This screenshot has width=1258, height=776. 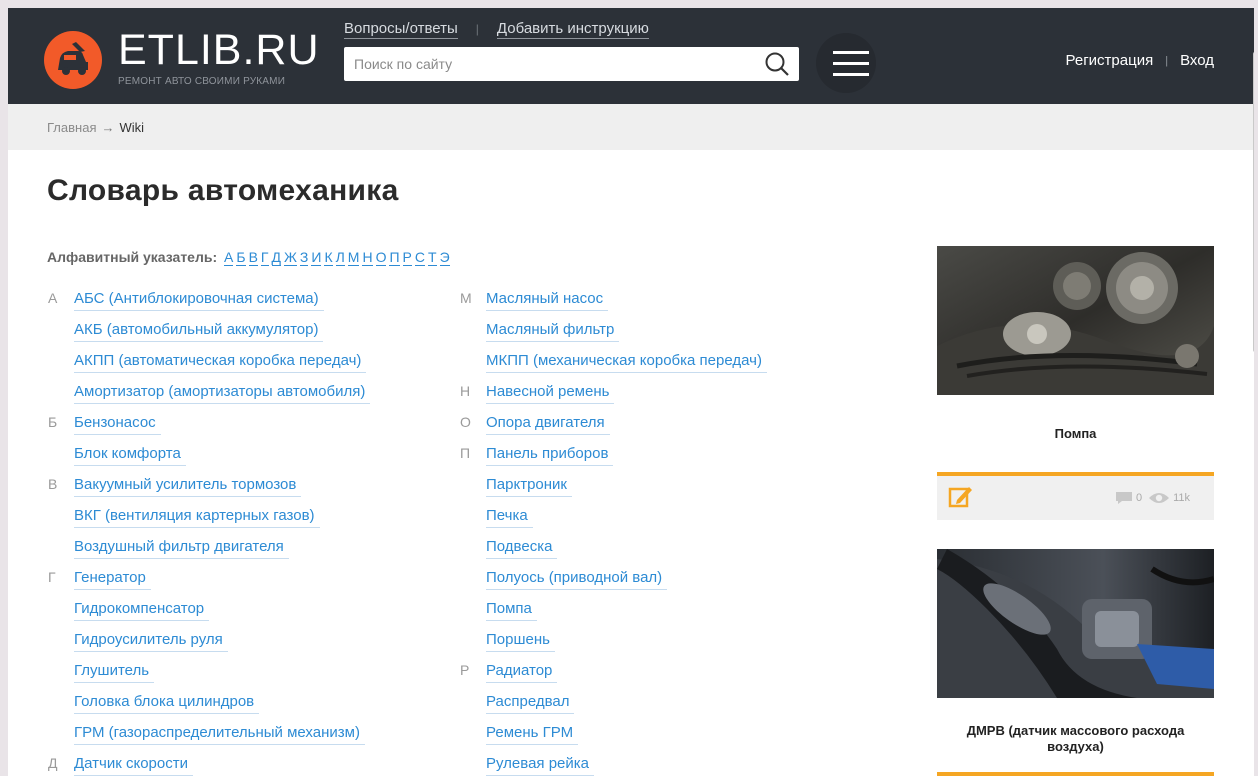 I want to click on term-link: Блок комфорта, so click(x=130, y=455).